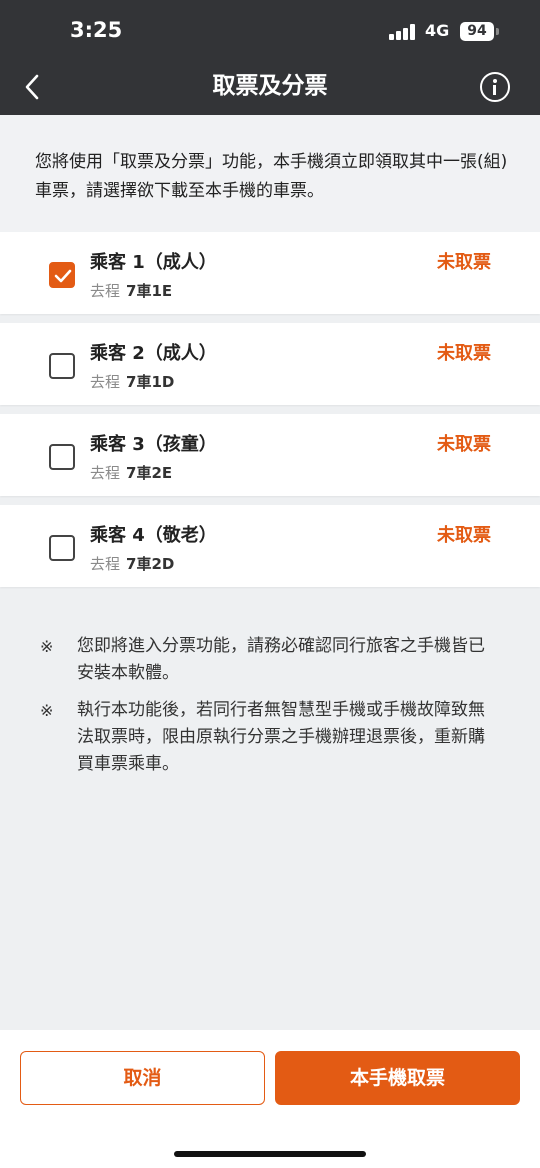  Describe the element at coordinates (150, 564) in the screenshot. I see `seat-number: 7車2D` at that location.